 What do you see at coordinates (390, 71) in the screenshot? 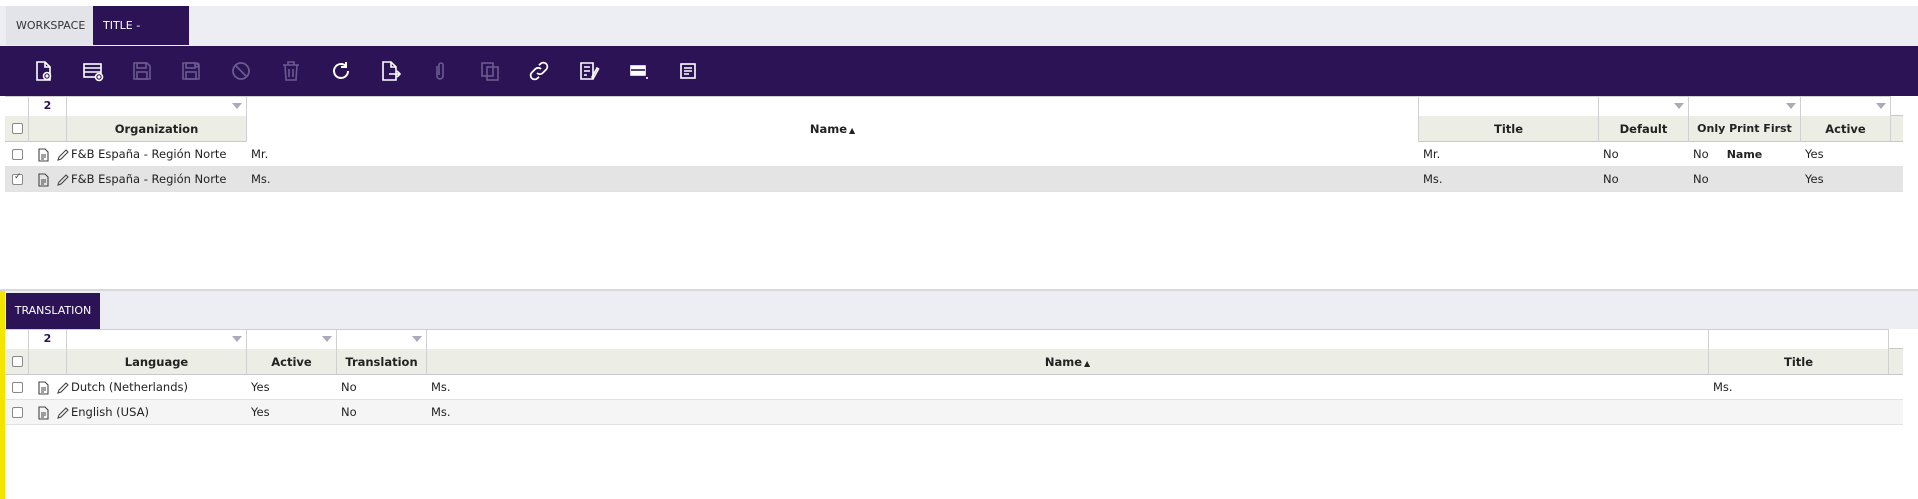
I see `export-icon` at bounding box center [390, 71].